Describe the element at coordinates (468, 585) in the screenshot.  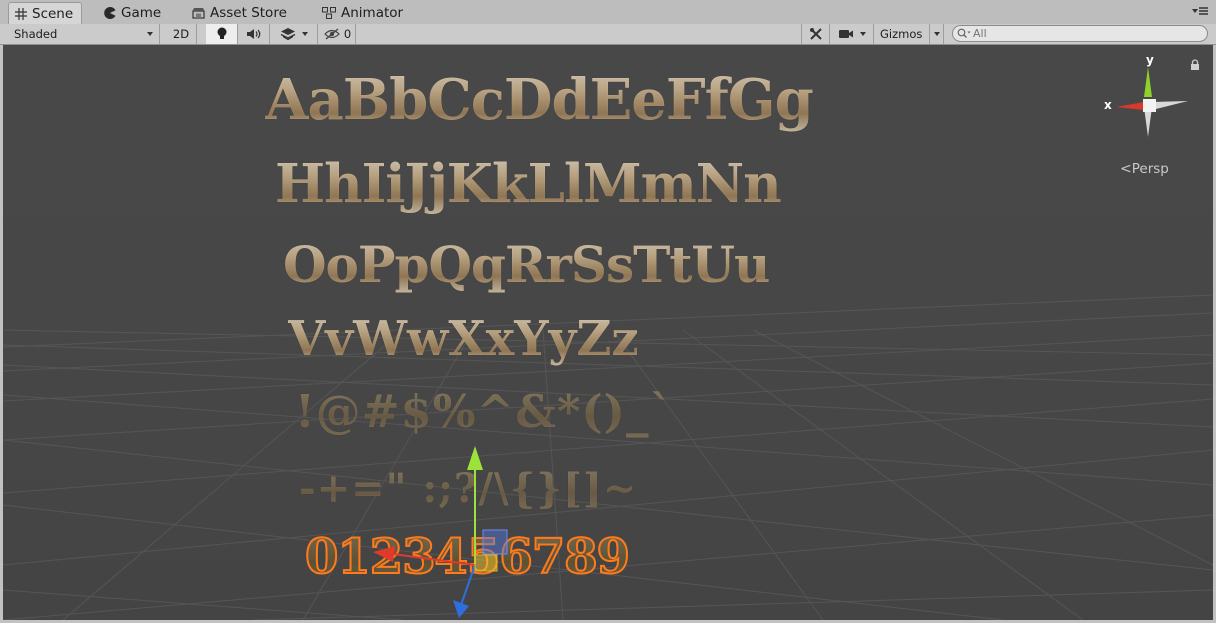
I see `z-axis-handle` at that location.